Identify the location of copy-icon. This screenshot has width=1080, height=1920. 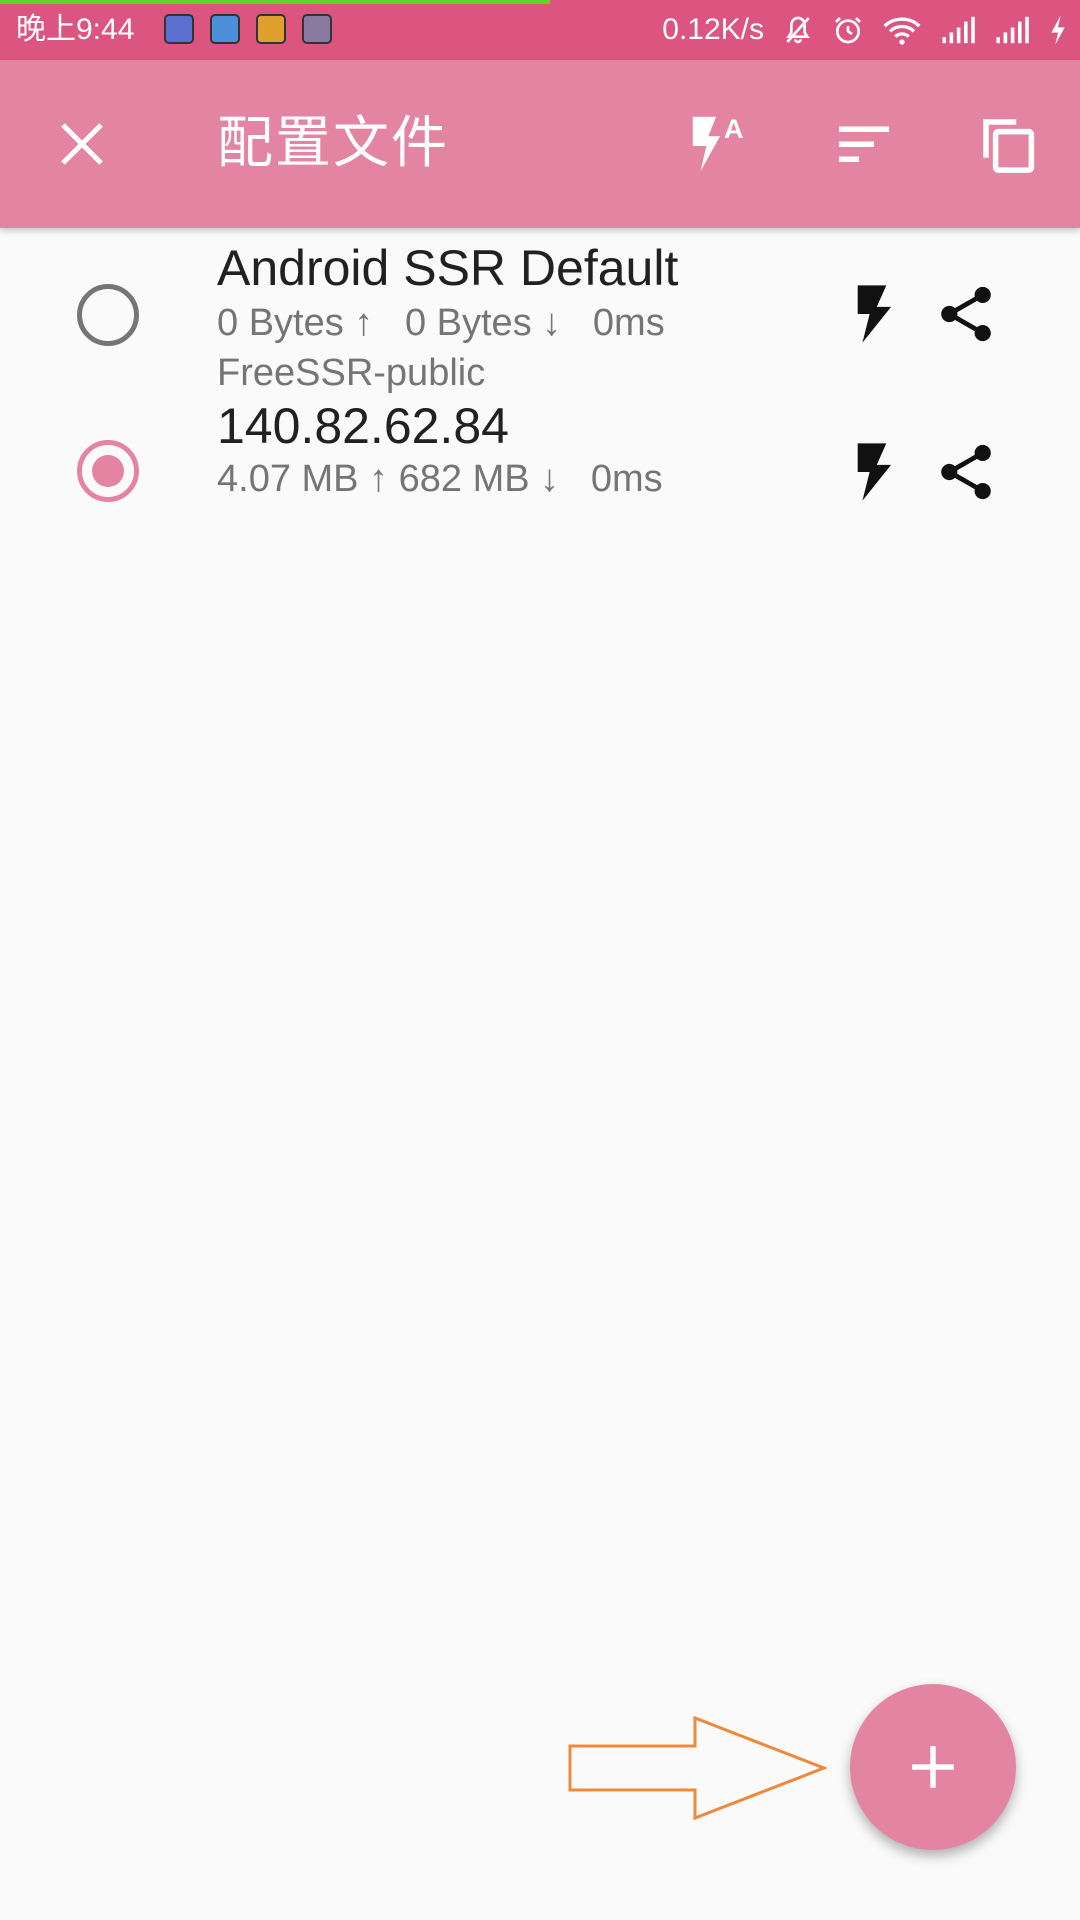
(1009, 146).